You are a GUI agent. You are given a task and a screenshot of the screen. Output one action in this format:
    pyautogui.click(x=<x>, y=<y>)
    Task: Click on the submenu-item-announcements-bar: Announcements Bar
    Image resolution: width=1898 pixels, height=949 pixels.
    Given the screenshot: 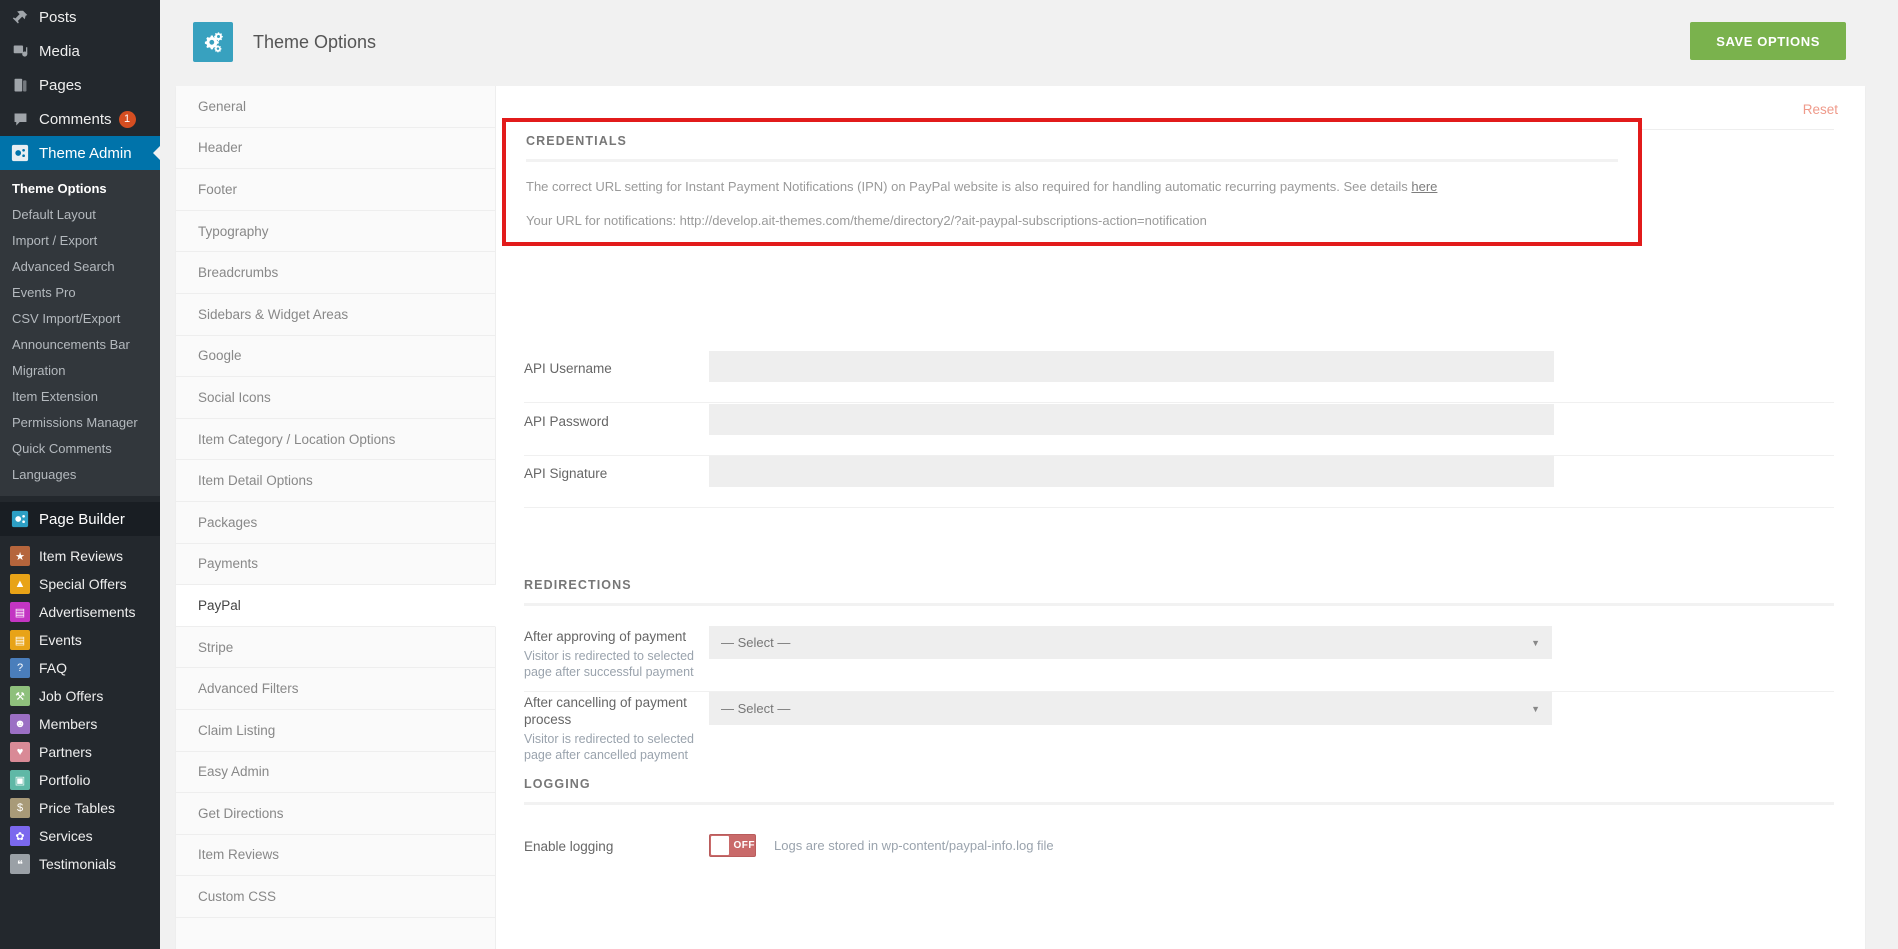 What is the action you would take?
    pyautogui.click(x=80, y=345)
    